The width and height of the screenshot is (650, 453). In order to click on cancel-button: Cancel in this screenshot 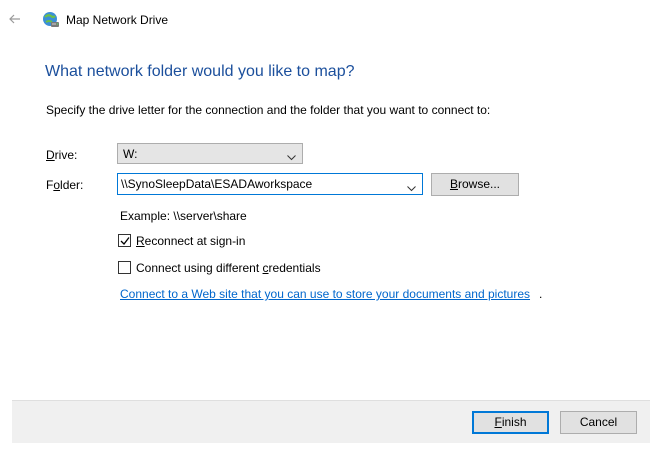, I will do `click(598, 422)`.